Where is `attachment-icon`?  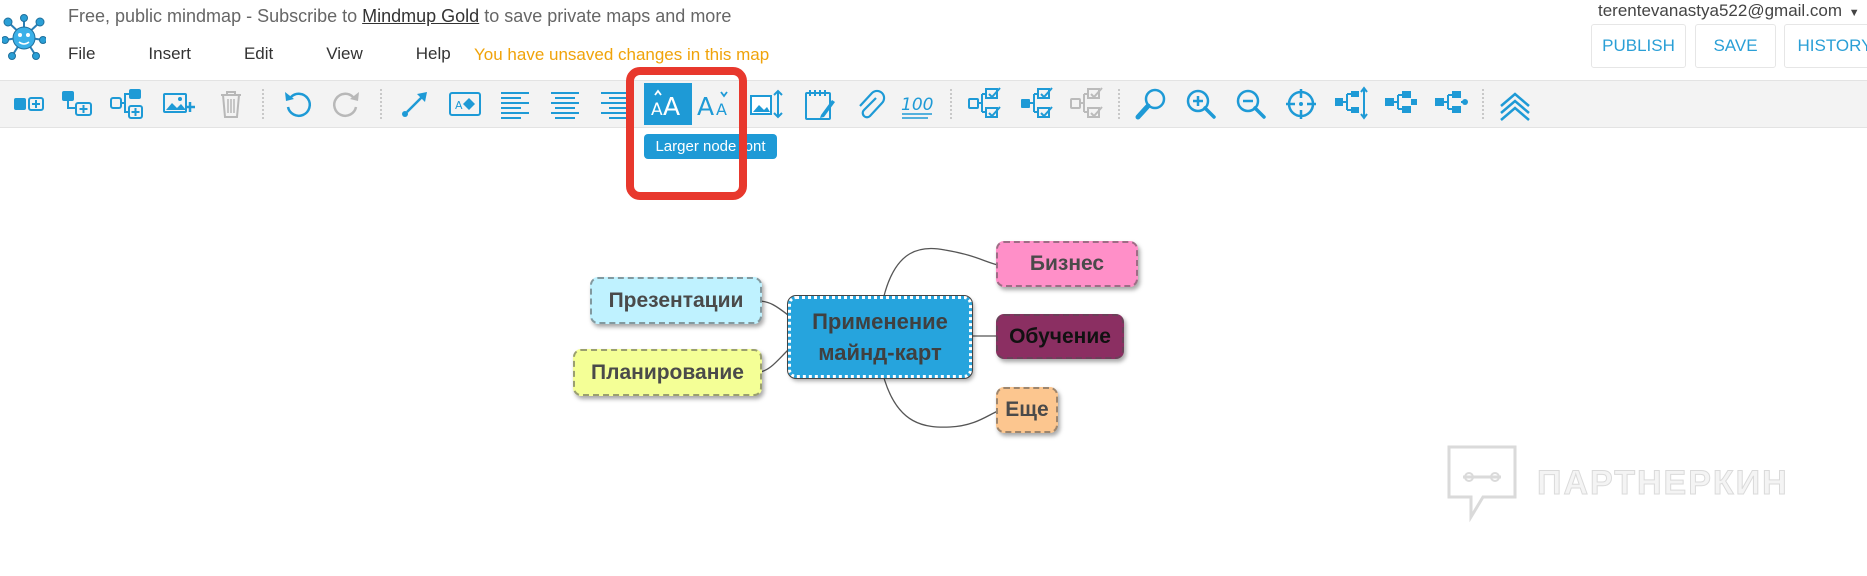 attachment-icon is located at coordinates (869, 104).